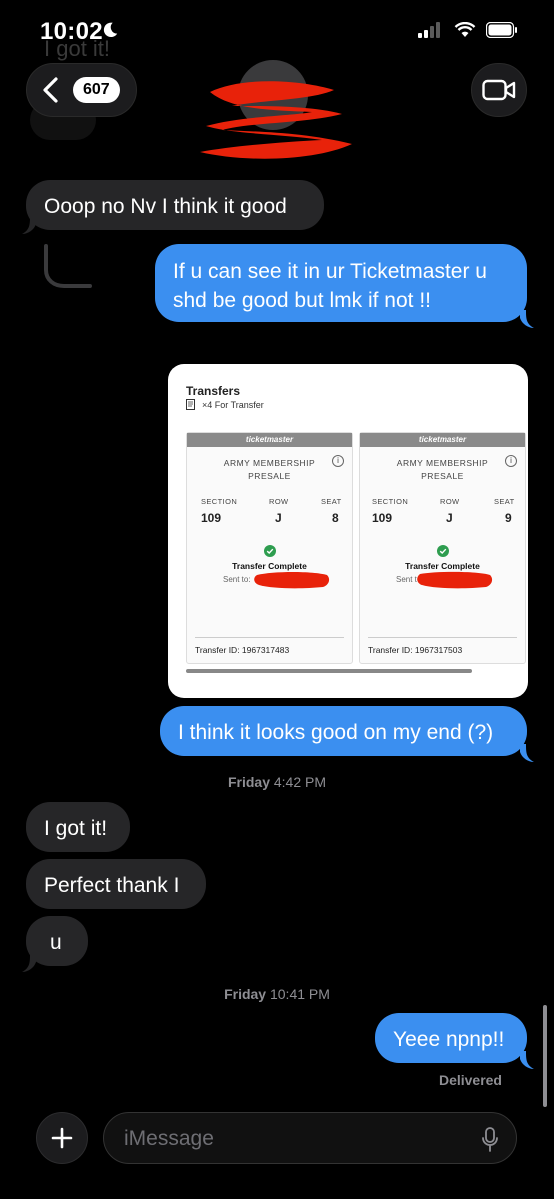 This screenshot has width=554, height=1199. I want to click on card-scrollbar, so click(329, 671).